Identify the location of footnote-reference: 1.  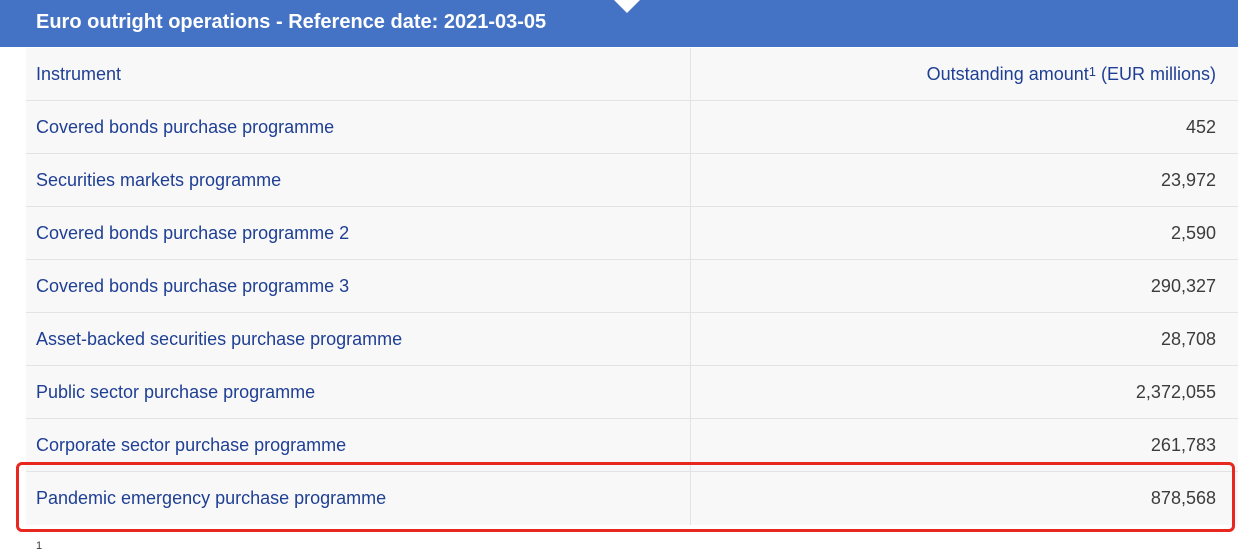
(1092, 71).